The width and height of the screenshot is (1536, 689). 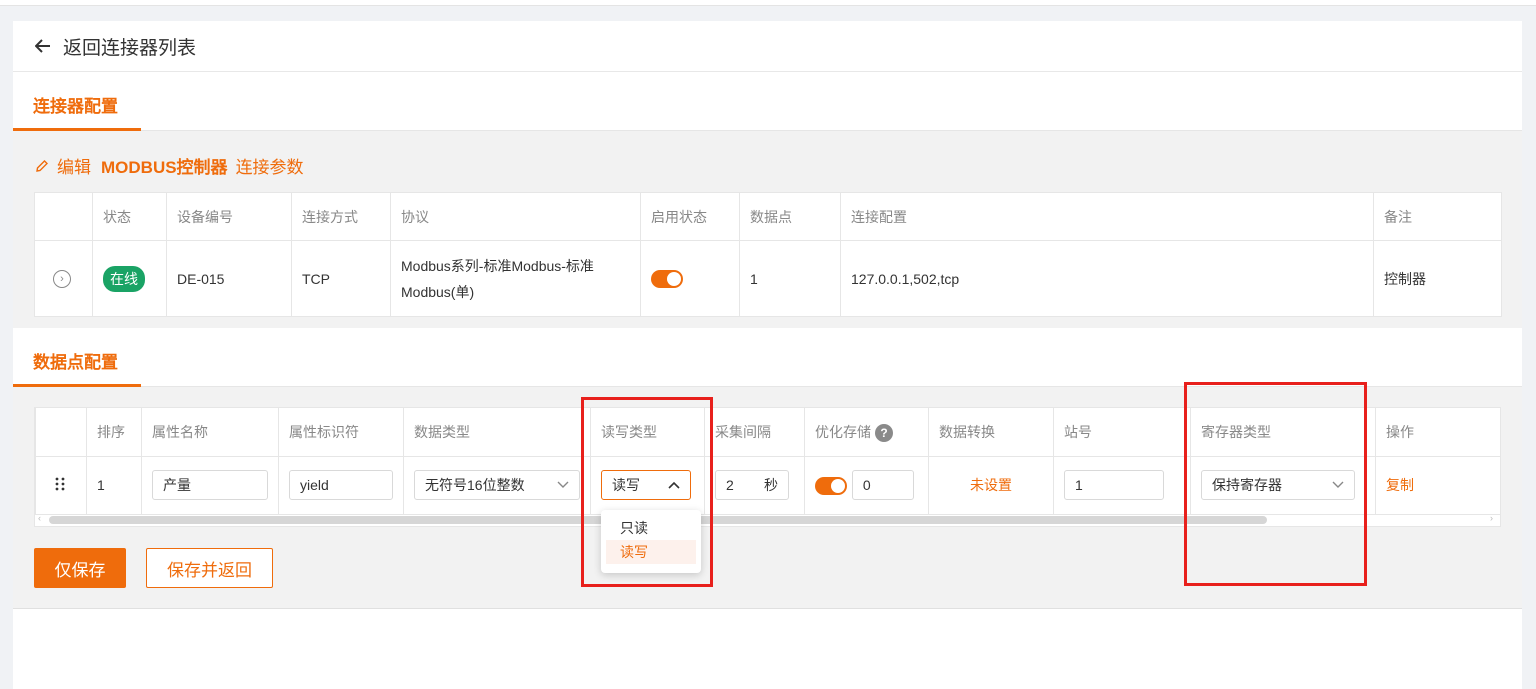 I want to click on optimize-cell: 0, so click(x=866, y=485).